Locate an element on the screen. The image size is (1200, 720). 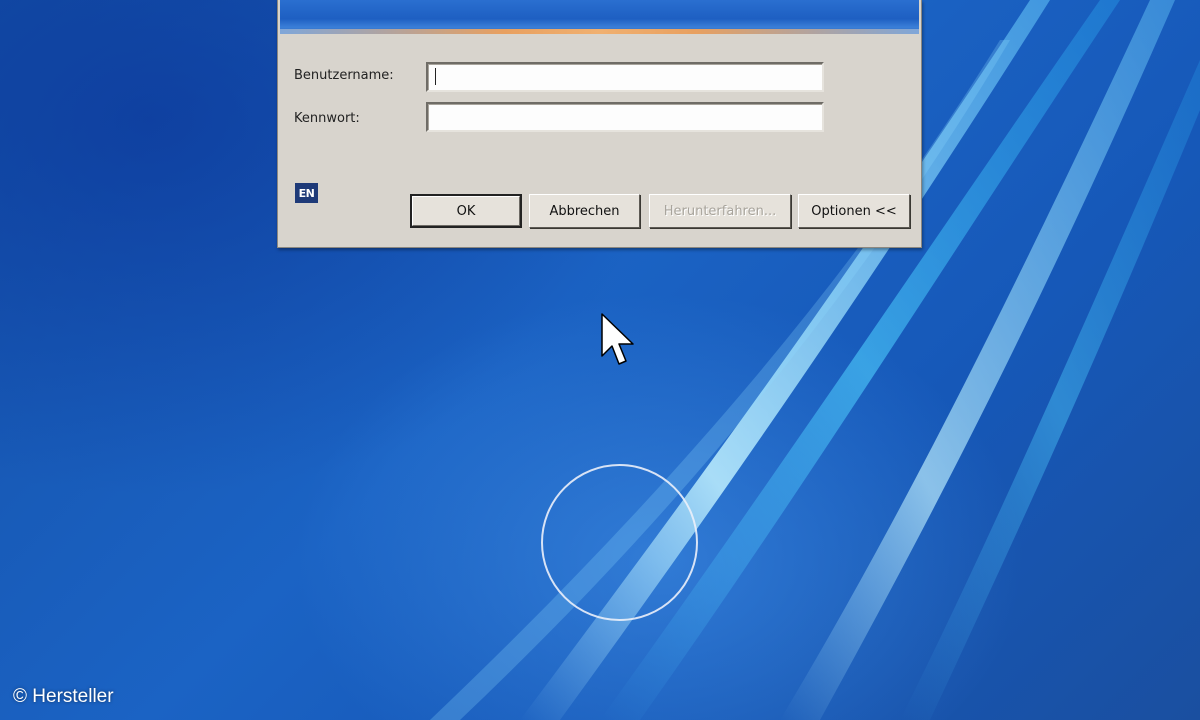
text-caret is located at coordinates (435, 76).